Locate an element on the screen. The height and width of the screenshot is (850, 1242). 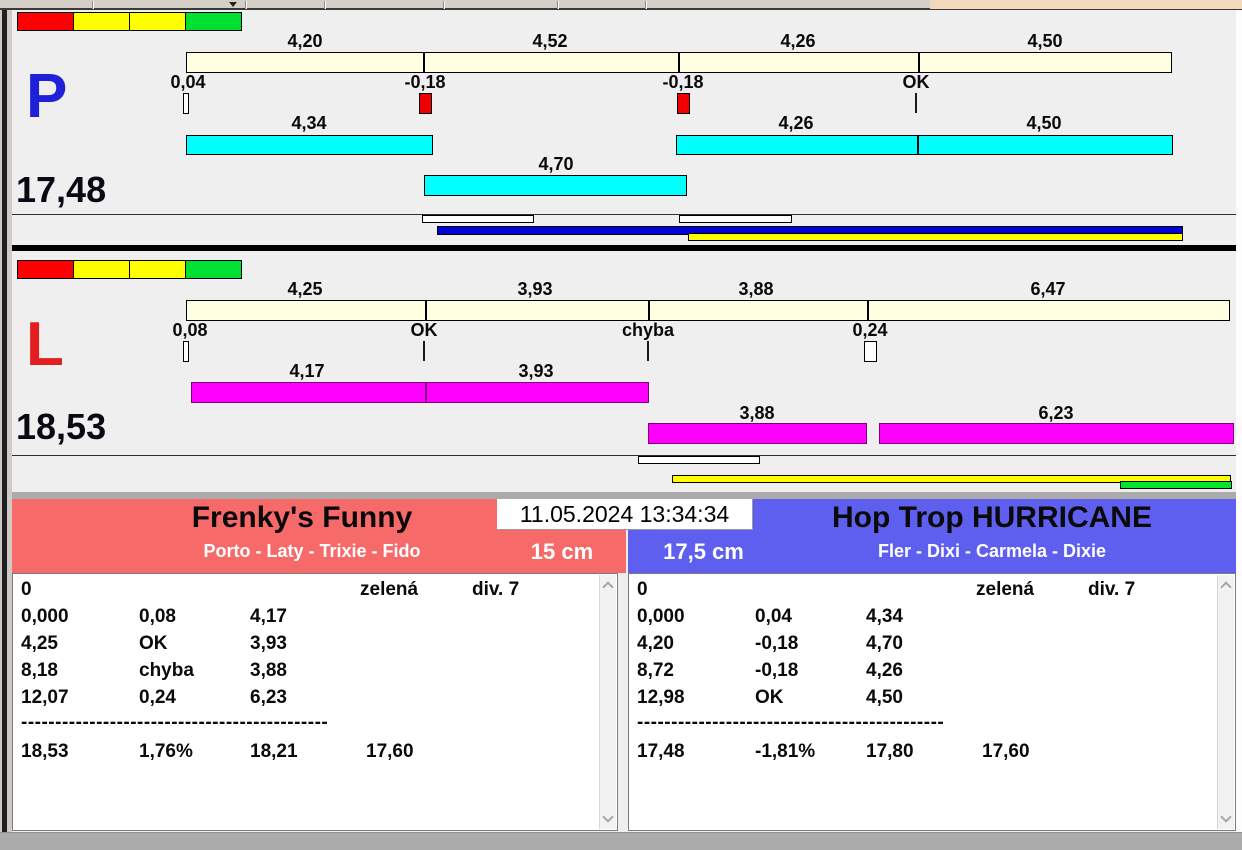
cell-time: 4,26 is located at coordinates (884, 670).